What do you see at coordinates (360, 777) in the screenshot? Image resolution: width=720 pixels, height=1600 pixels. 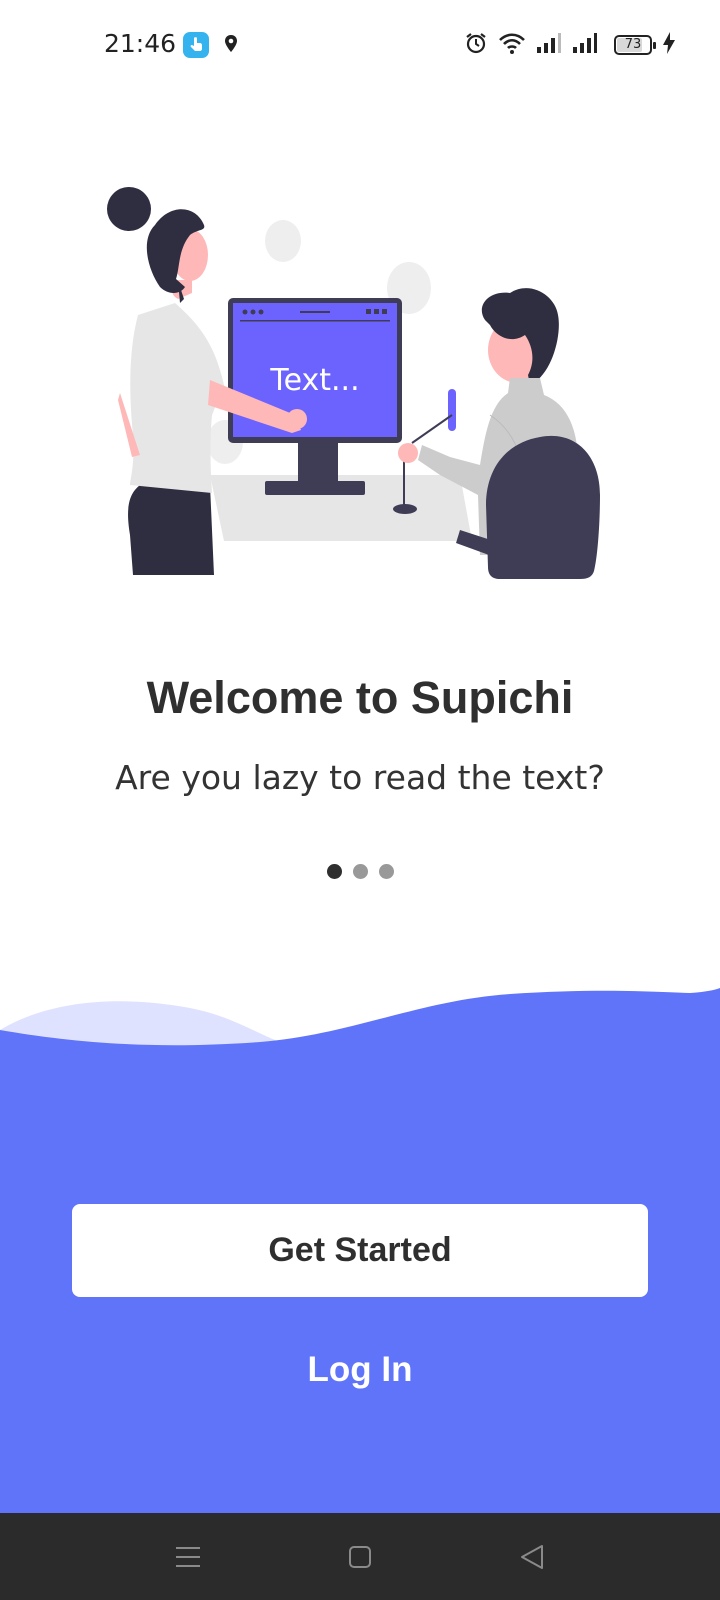 I see `welcome-subtitle: Are you lazy to read the text?` at bounding box center [360, 777].